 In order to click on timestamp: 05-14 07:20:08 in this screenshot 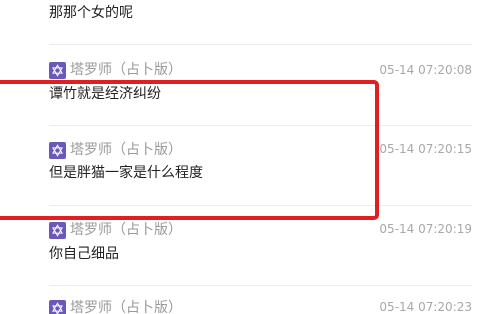, I will do `click(425, 70)`.